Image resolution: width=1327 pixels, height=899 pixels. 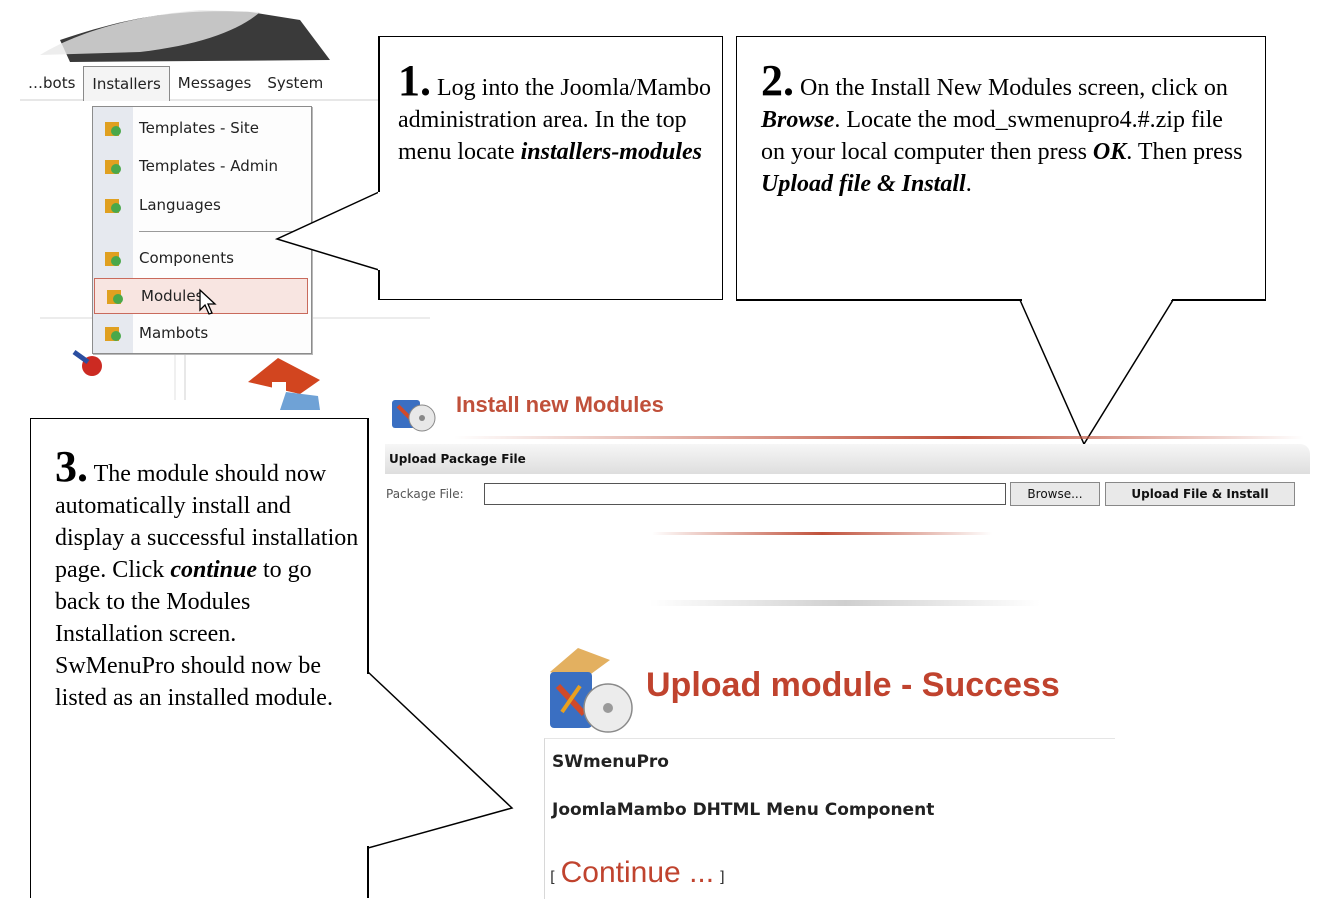 I want to click on step-emphasis: continue, so click(x=213, y=570).